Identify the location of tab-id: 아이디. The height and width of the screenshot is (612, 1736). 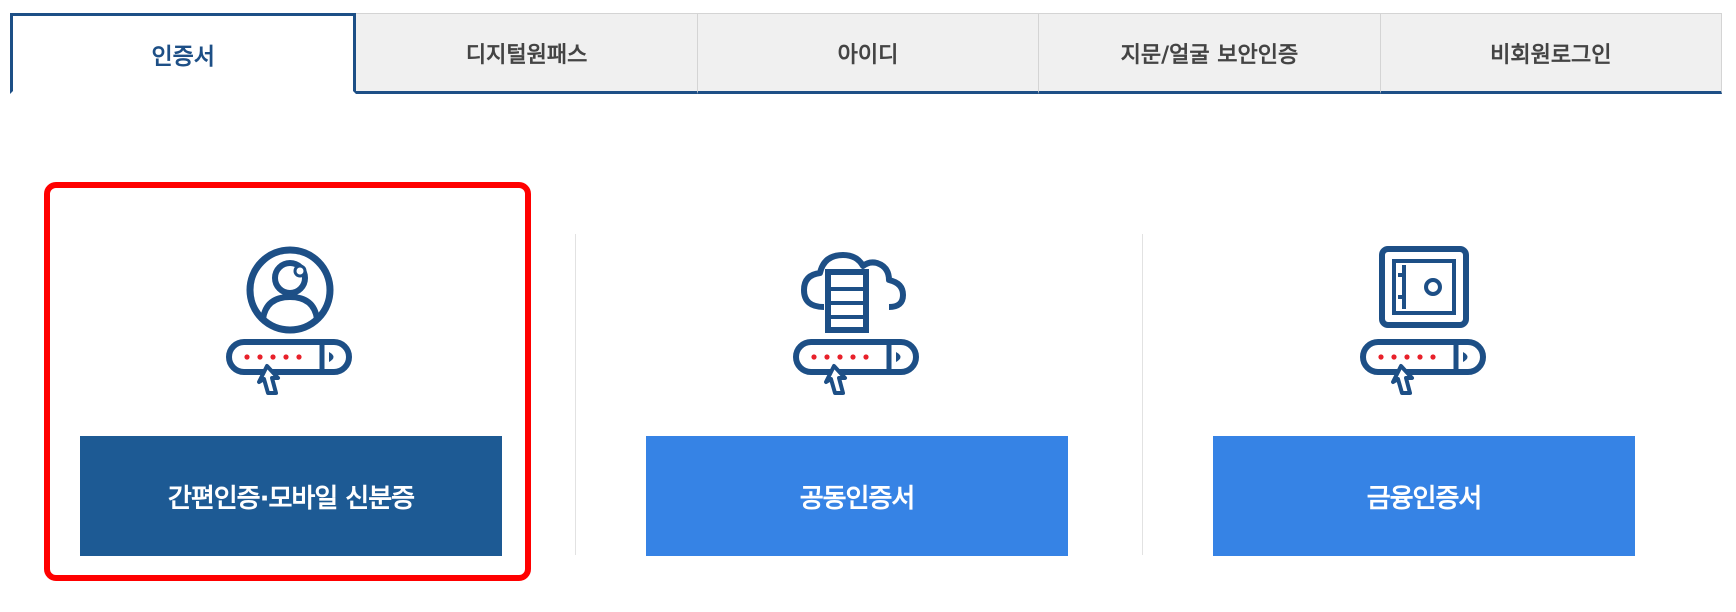
(868, 53).